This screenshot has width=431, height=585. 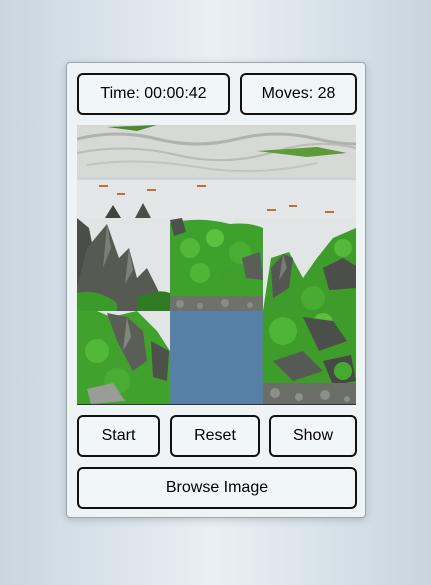 I want to click on show-button: Show, so click(x=313, y=436).